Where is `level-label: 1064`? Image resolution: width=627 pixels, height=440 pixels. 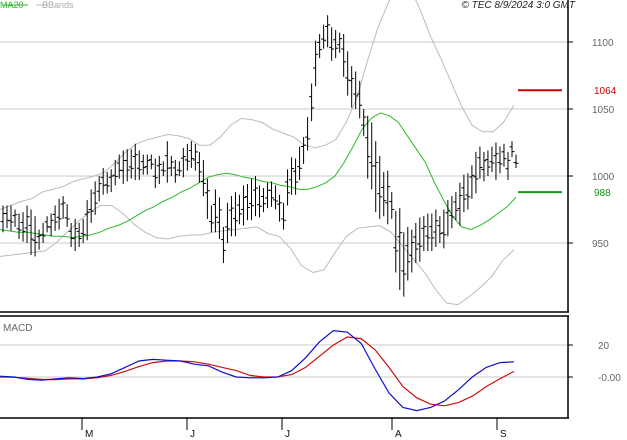 level-label: 1064 is located at coordinates (605, 91).